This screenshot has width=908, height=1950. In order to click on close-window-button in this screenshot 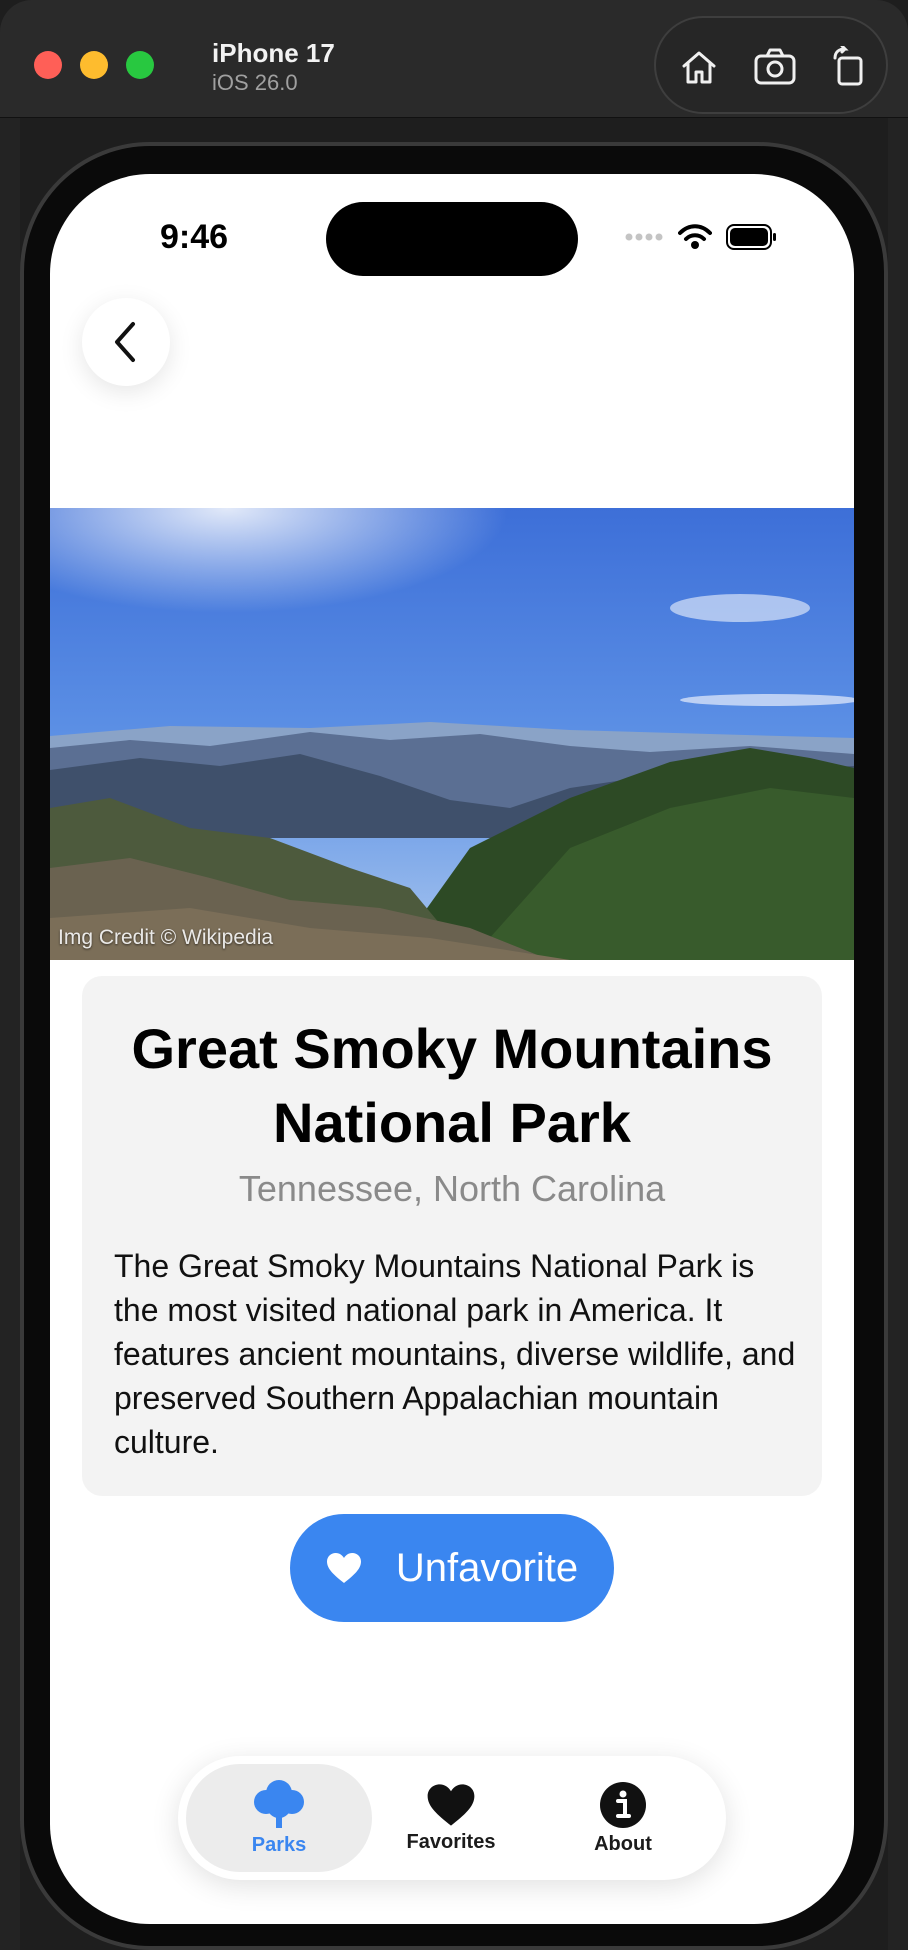, I will do `click(48, 65)`.